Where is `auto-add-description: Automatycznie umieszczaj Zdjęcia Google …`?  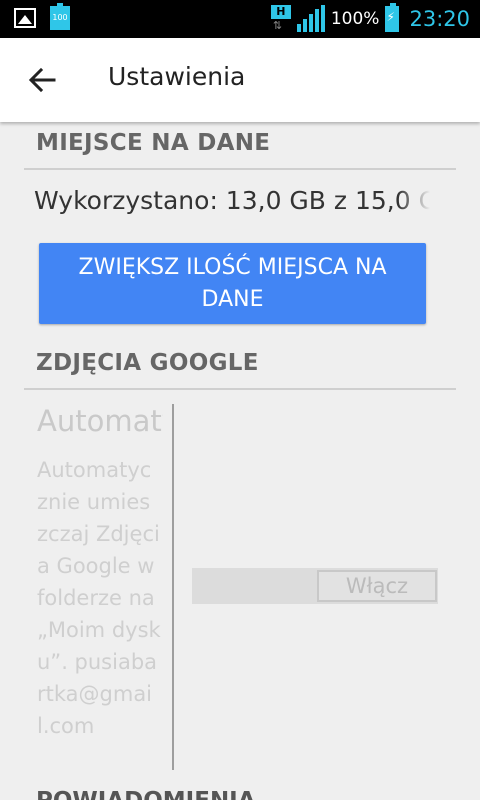 auto-add-description: Automatycznie umieszczaj Zdjęcia Google … is located at coordinates (99, 598).